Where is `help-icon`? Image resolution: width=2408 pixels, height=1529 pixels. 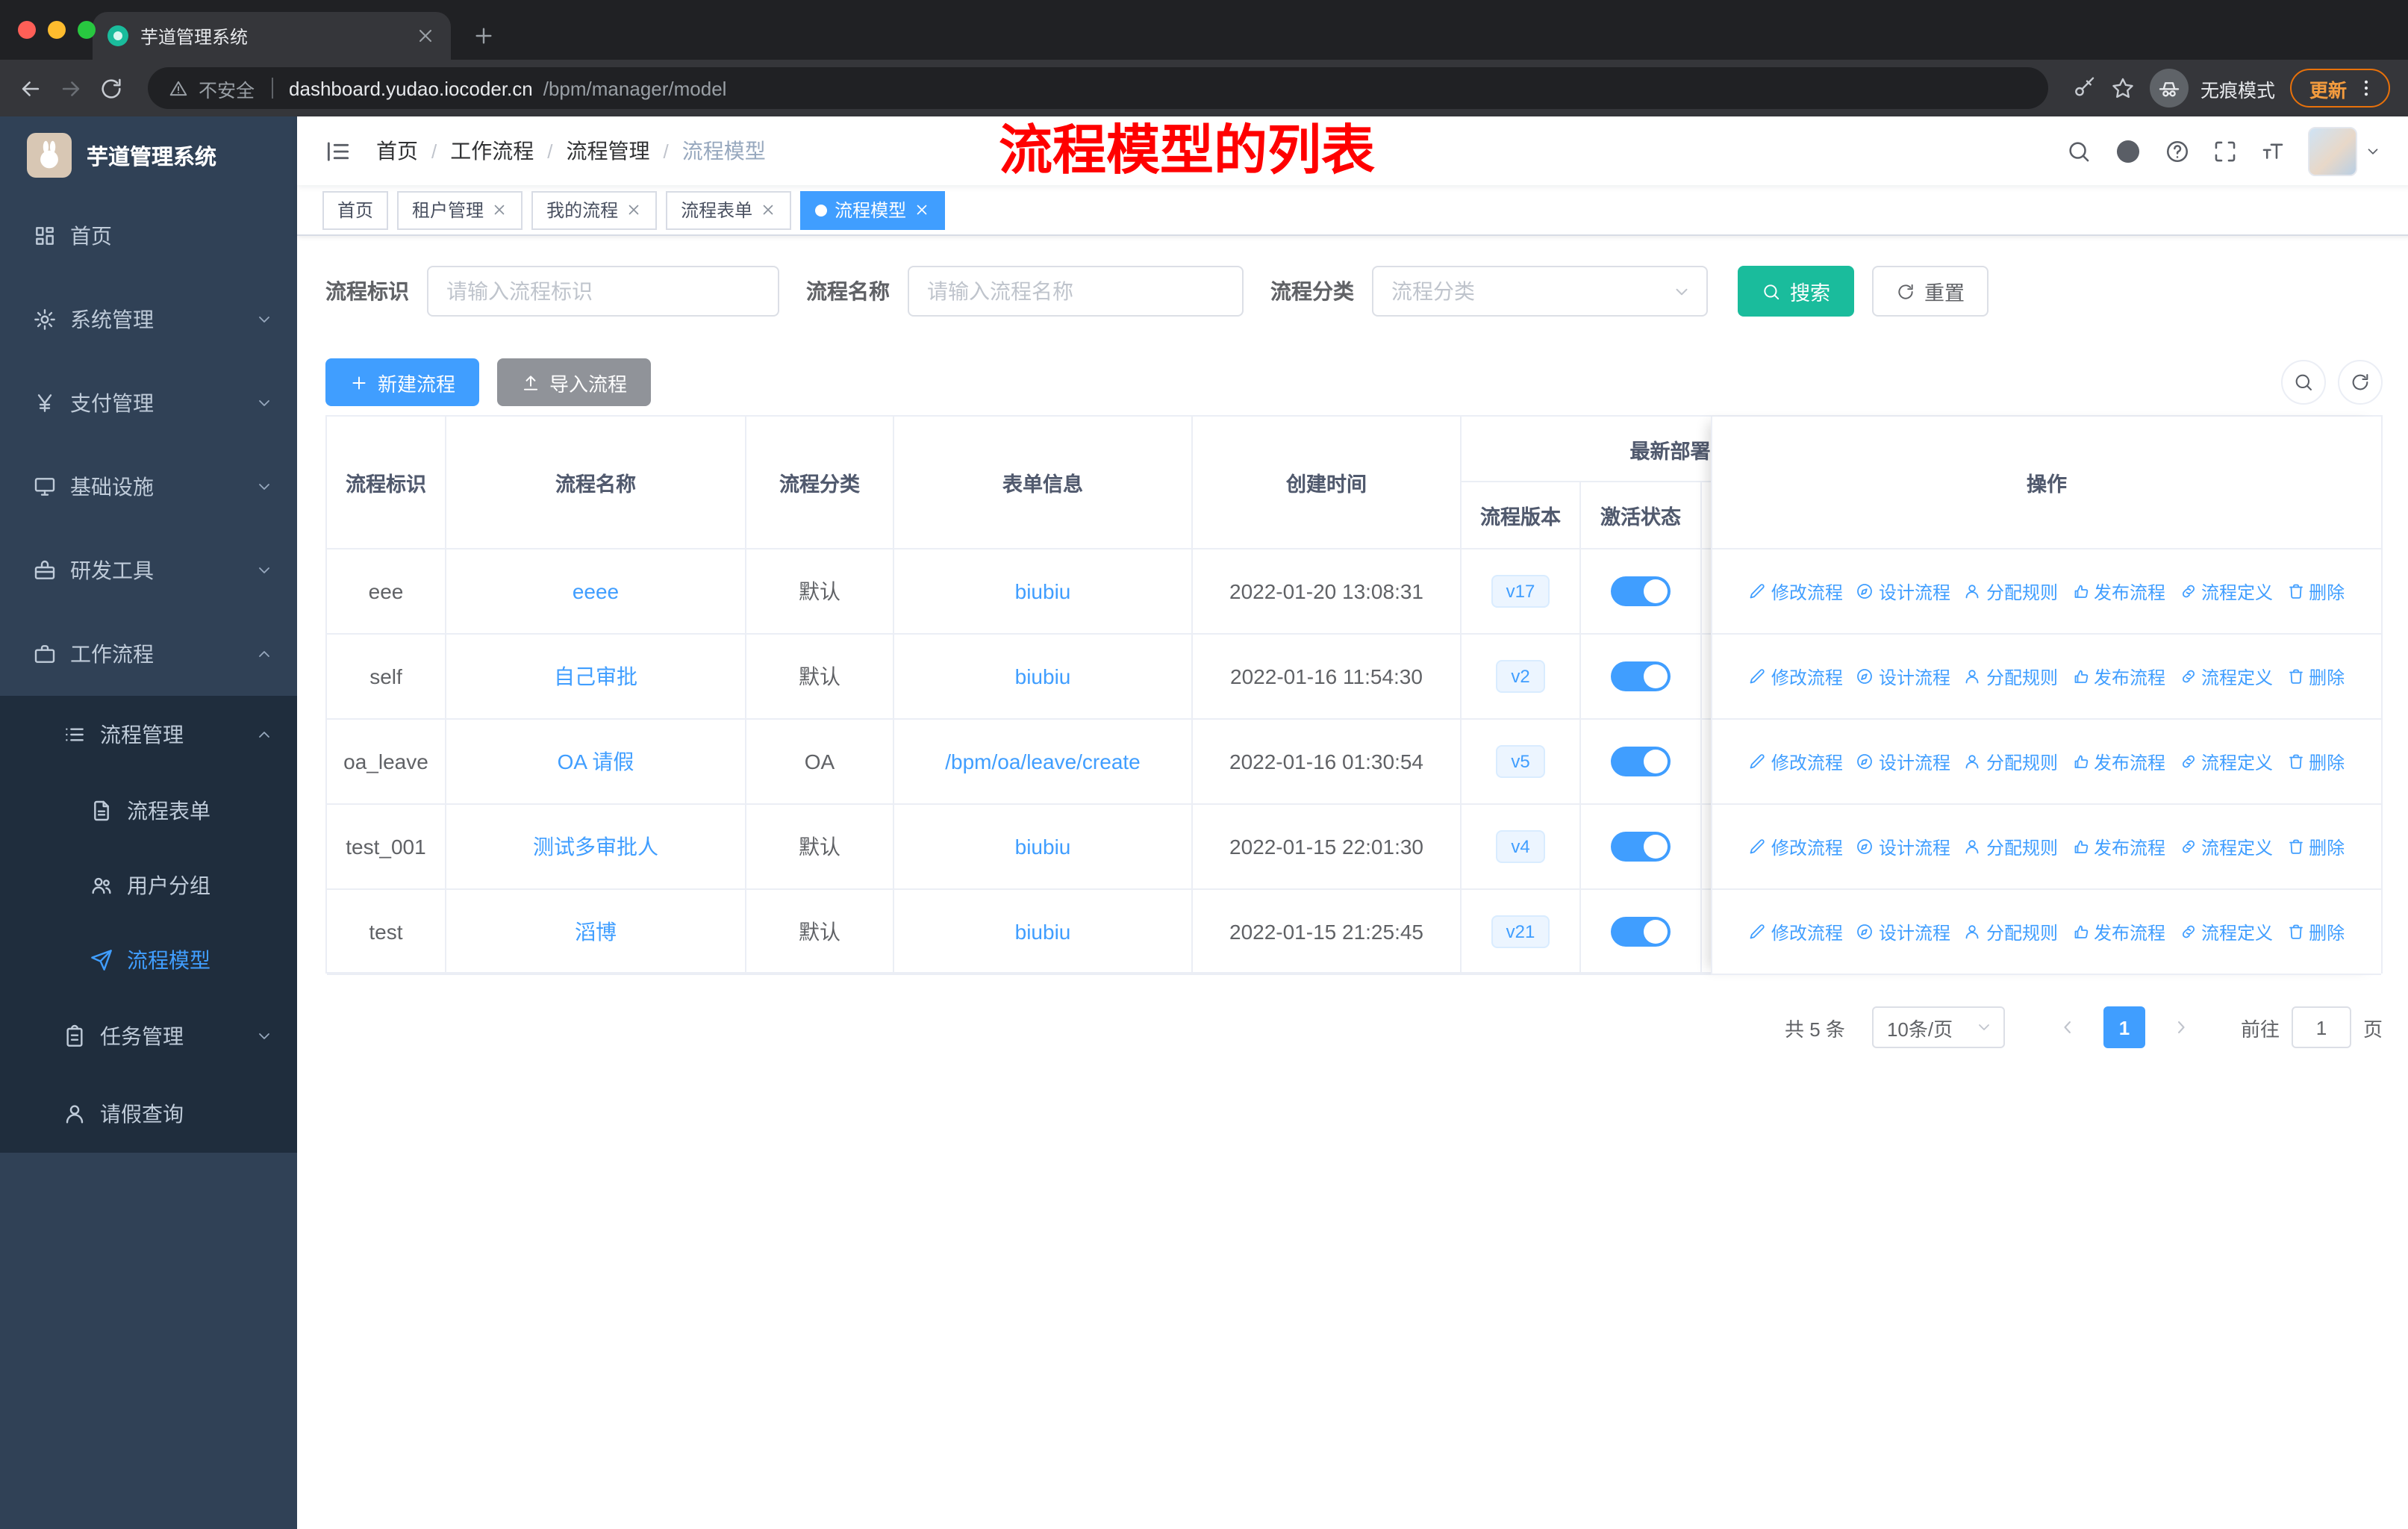
help-icon is located at coordinates (2177, 151).